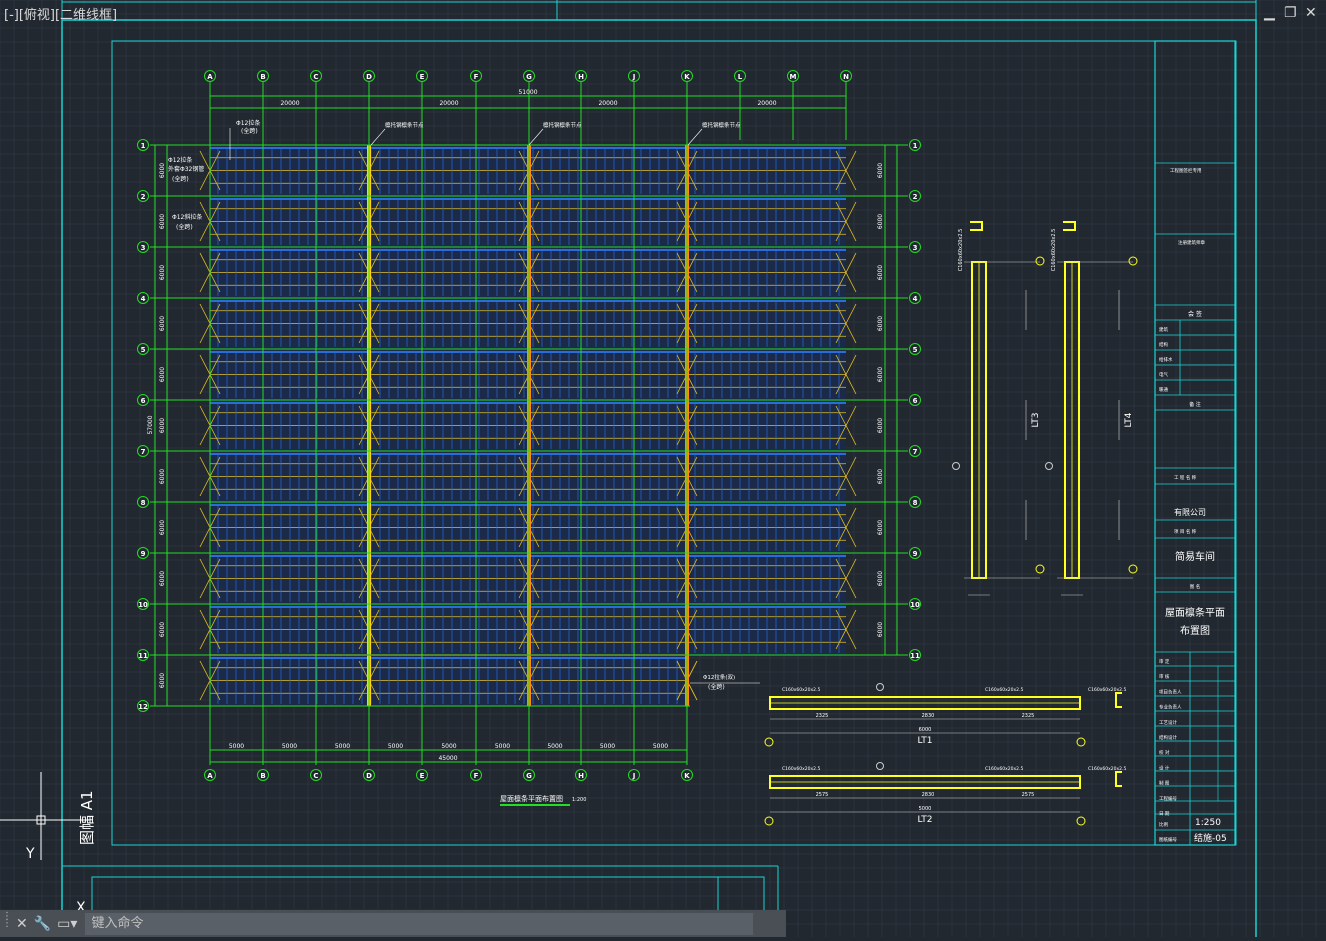 The height and width of the screenshot is (941, 1326). Describe the element at coordinates (1168, 798) in the screenshot. I see `annotation-text: 工程编号` at that location.